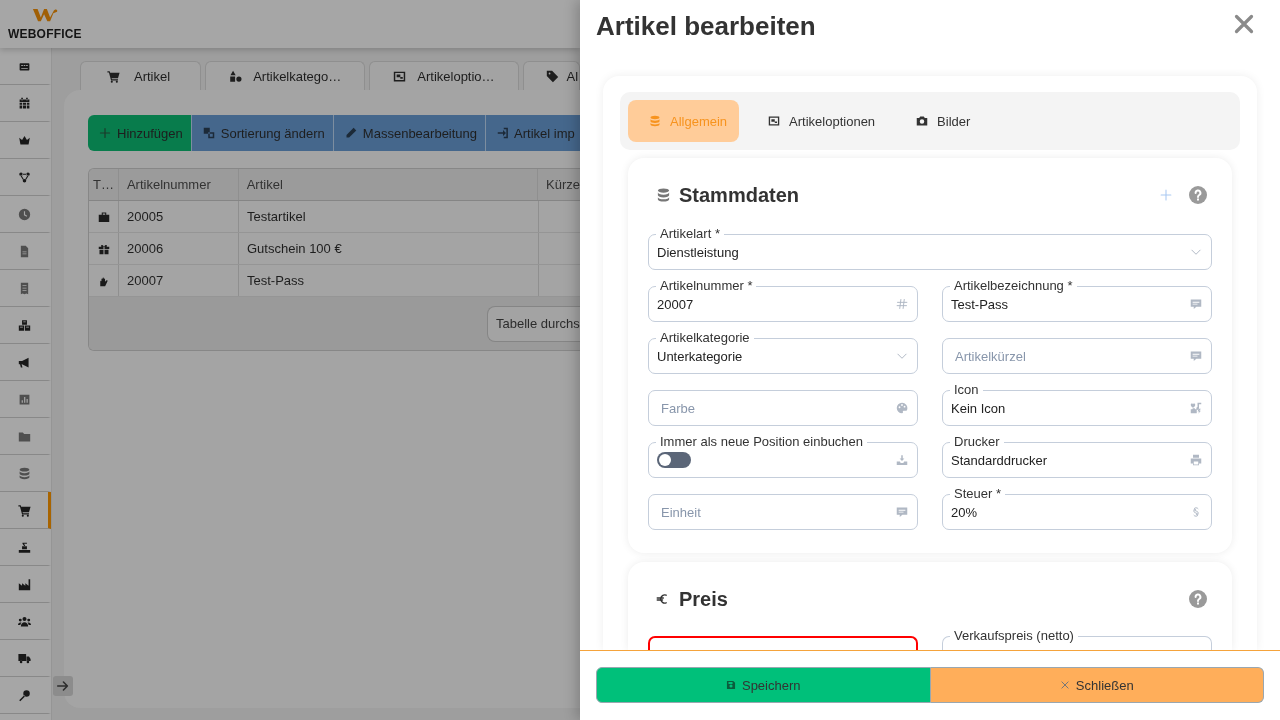 The width and height of the screenshot is (1280, 720). What do you see at coordinates (1013, 286) in the screenshot?
I see `field-label: Artikelbezeichnung *` at bounding box center [1013, 286].